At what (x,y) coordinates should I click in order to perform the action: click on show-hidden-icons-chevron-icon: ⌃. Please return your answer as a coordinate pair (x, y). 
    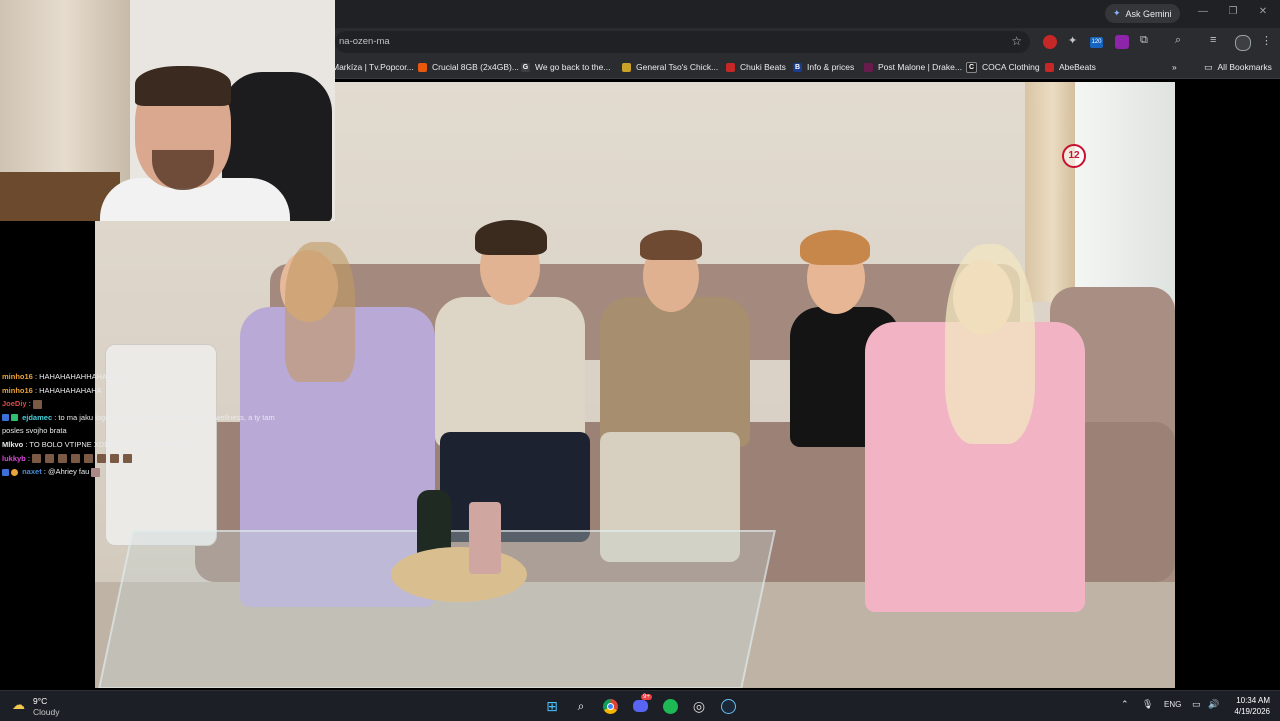
    Looking at the image, I should click on (1125, 704).